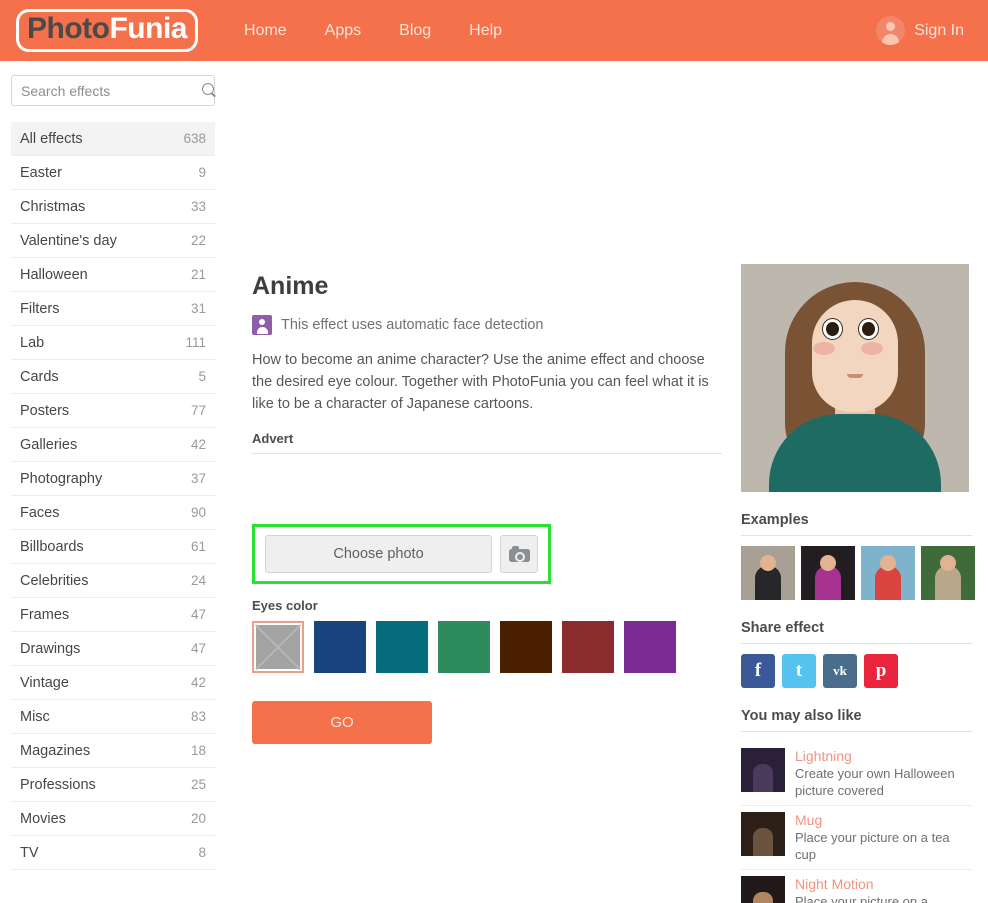 The height and width of the screenshot is (903, 988). What do you see at coordinates (872, 846) in the screenshot?
I see `recommendation-description: Place your picture on a tea cup` at bounding box center [872, 846].